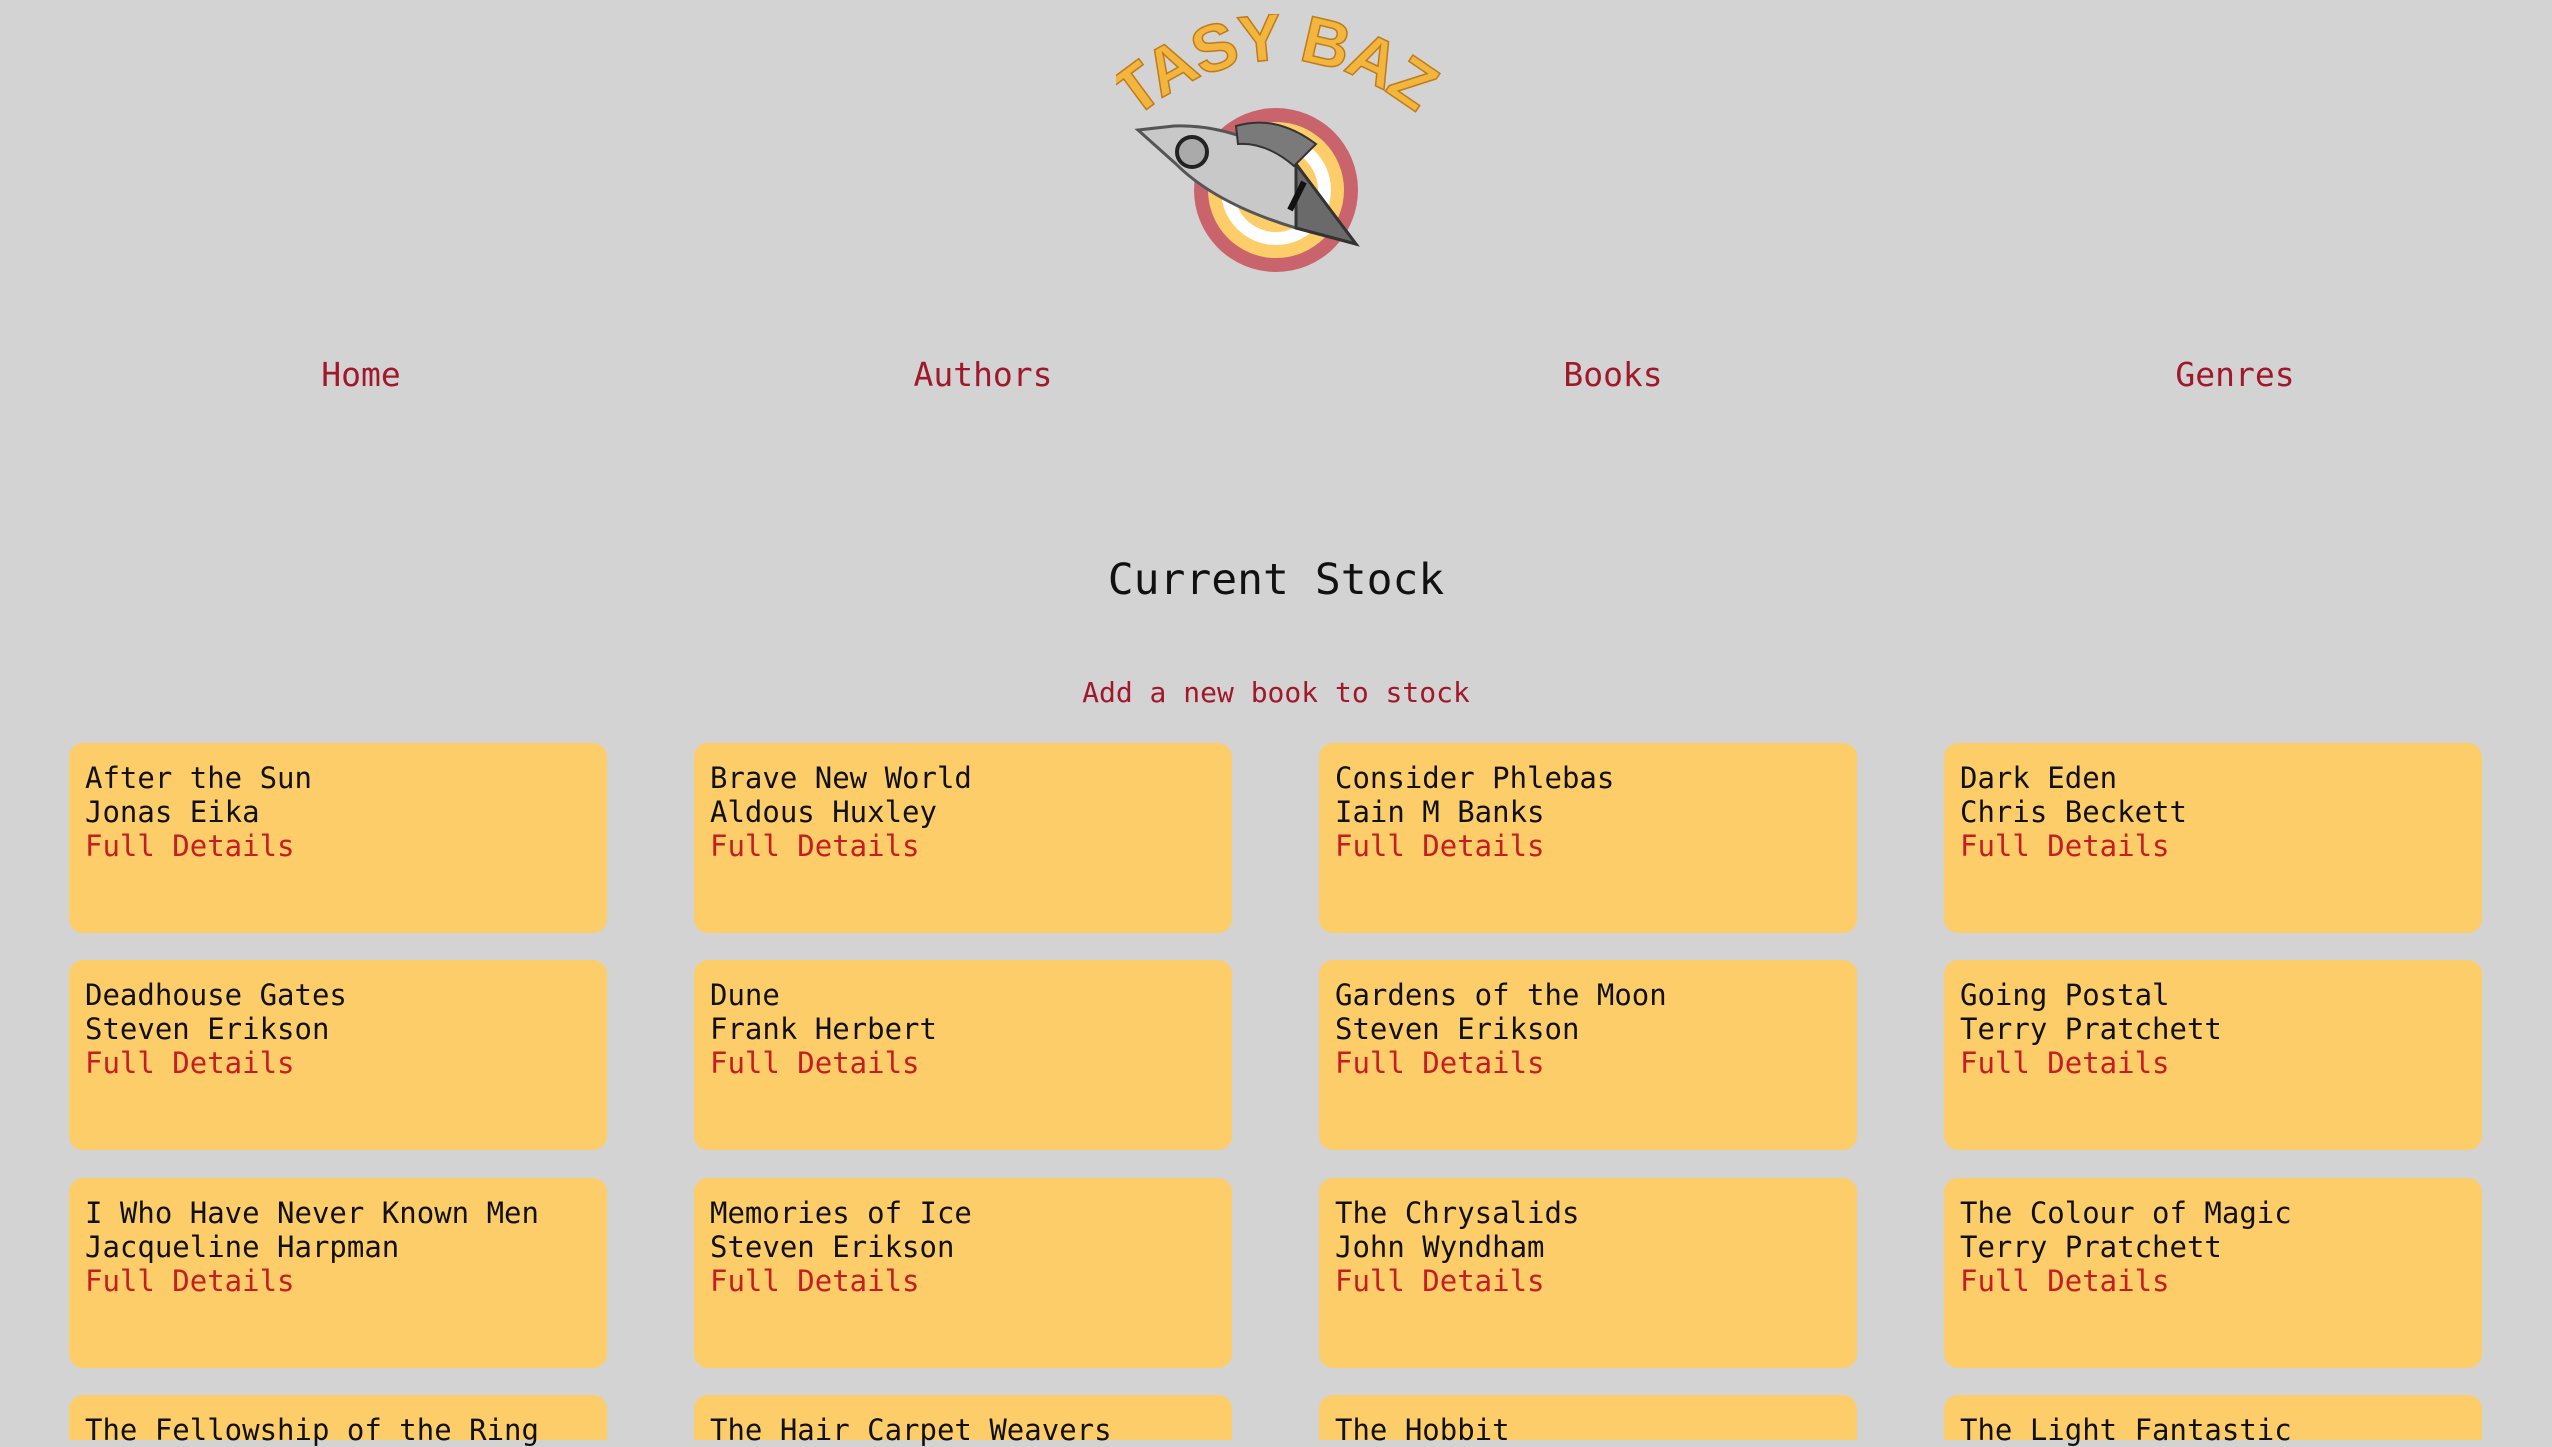  I want to click on book-title: Dune, so click(745, 995).